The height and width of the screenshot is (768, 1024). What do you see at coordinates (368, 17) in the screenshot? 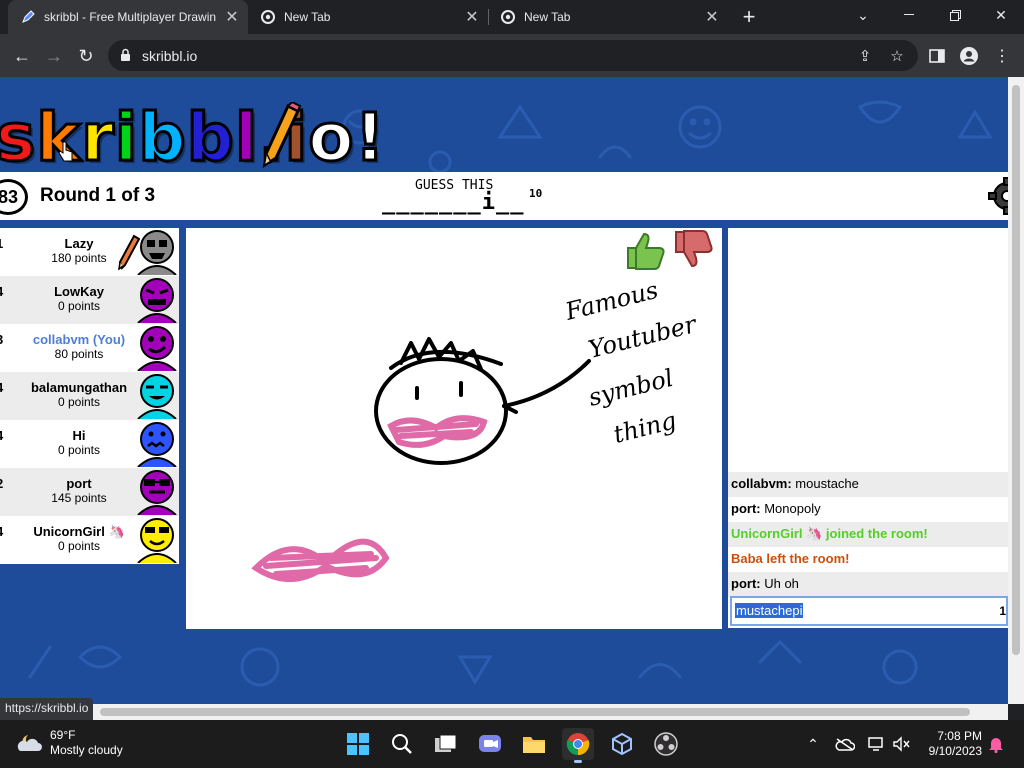
I see `tab-new-tab-1: New Tab ✕` at bounding box center [368, 17].